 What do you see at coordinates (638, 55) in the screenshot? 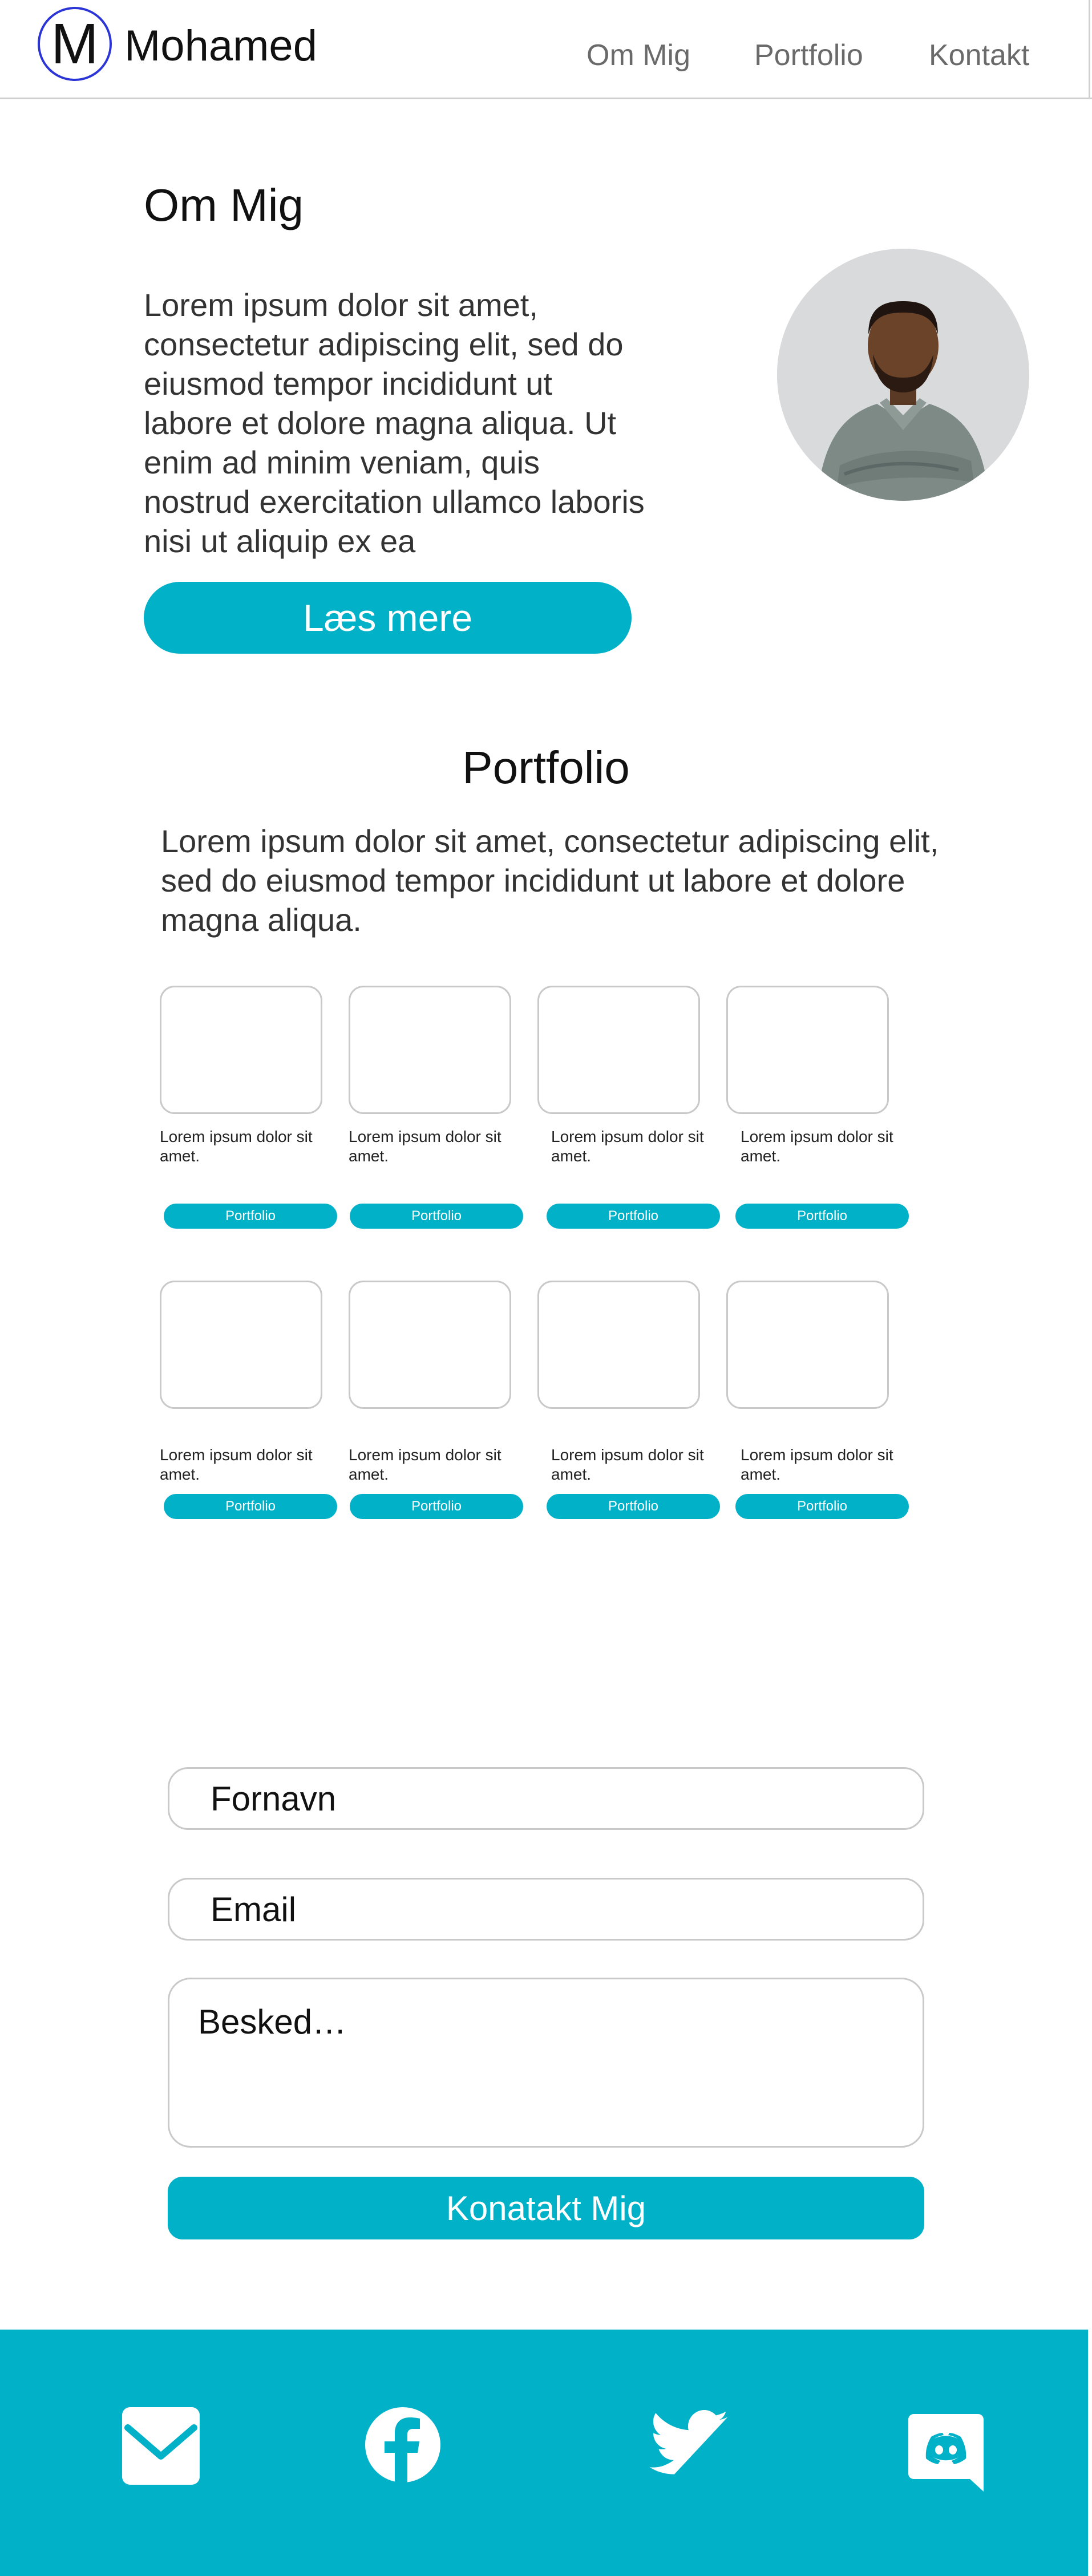
I see `nav-link-om-mig: Om Mig` at bounding box center [638, 55].